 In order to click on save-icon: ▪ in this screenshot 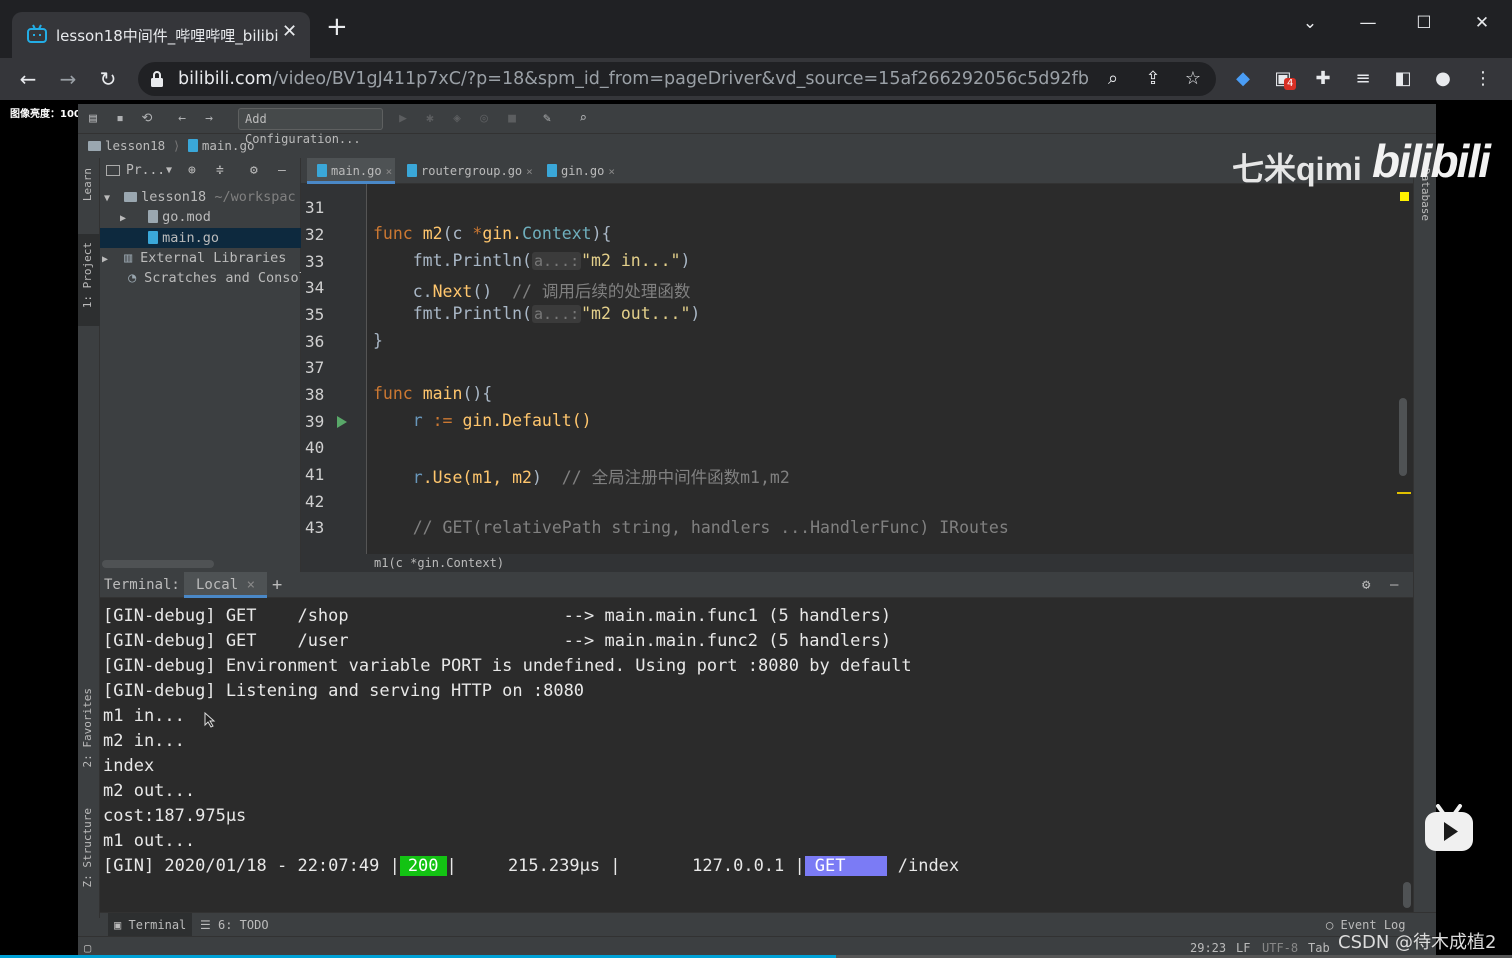, I will do `click(120, 119)`.